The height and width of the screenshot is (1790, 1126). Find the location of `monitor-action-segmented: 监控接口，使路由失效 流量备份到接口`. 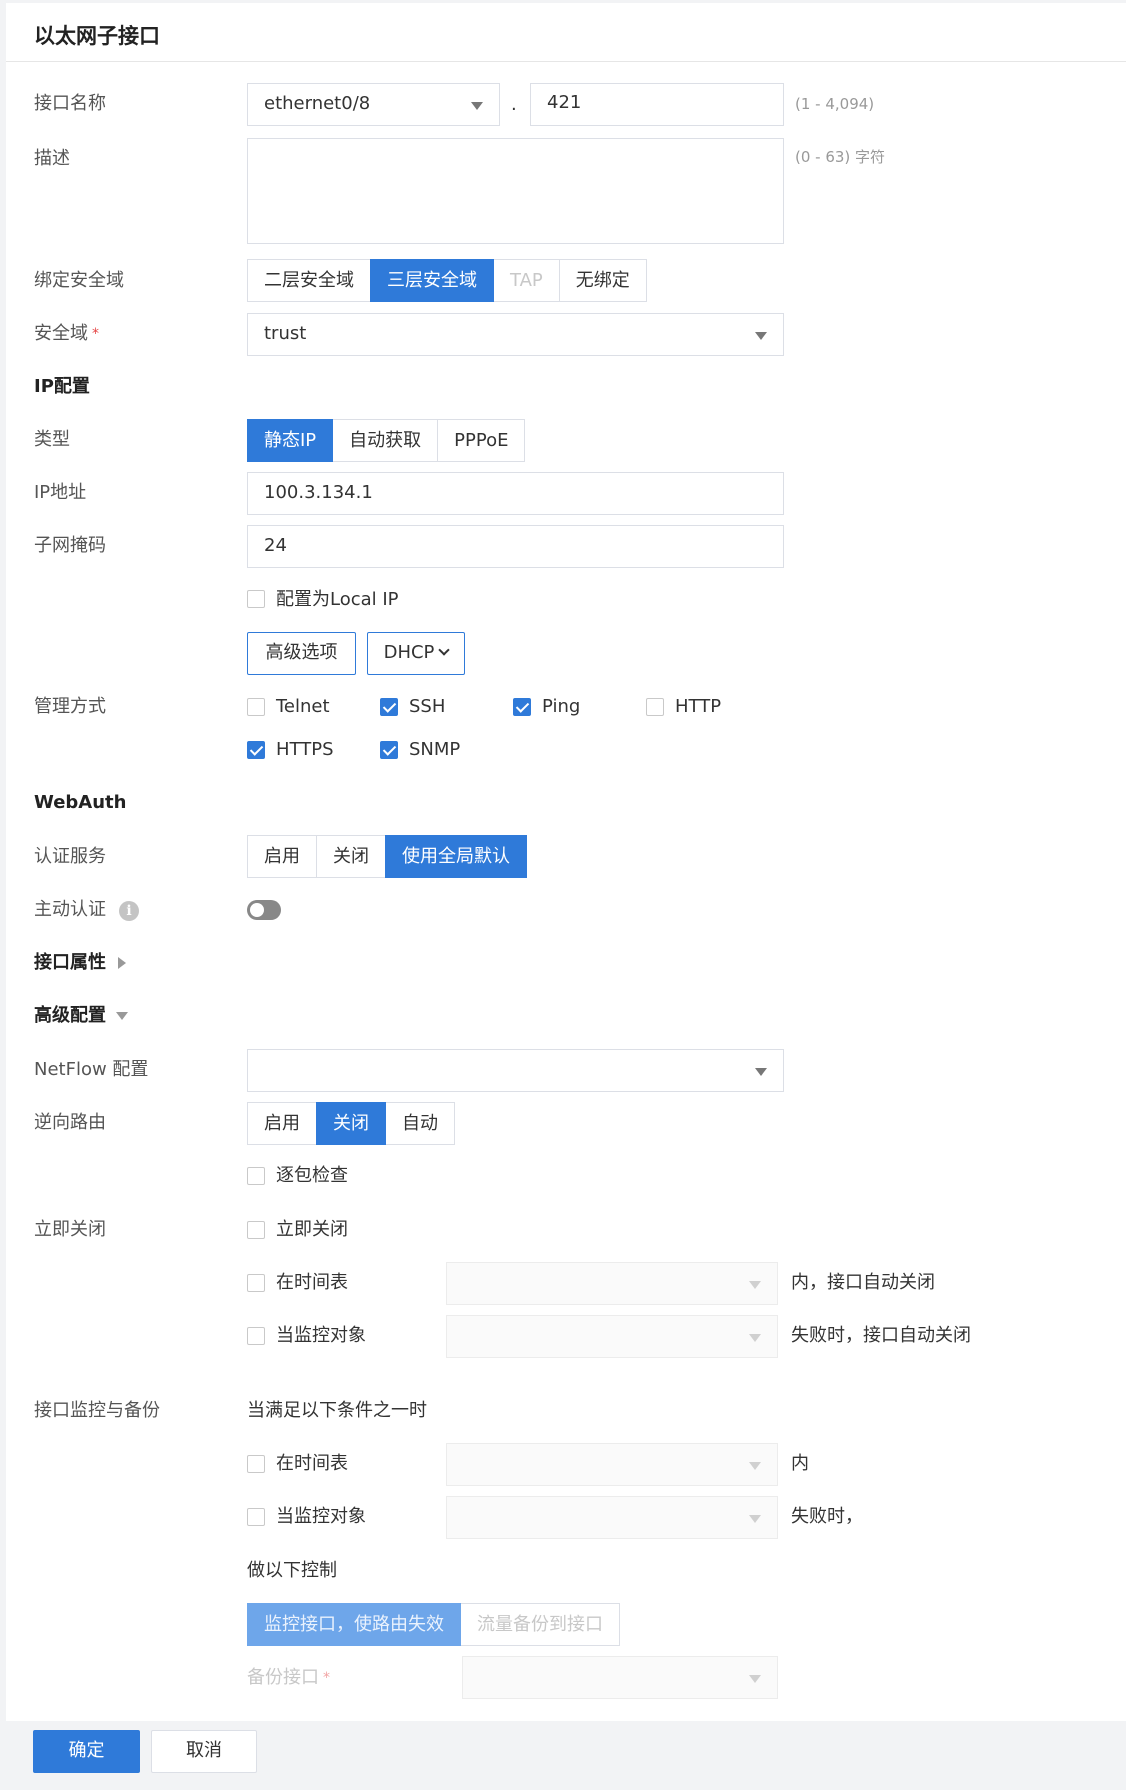

monitor-action-segmented: 监控接口，使路由失效 流量备份到接口 is located at coordinates (433, 1624).